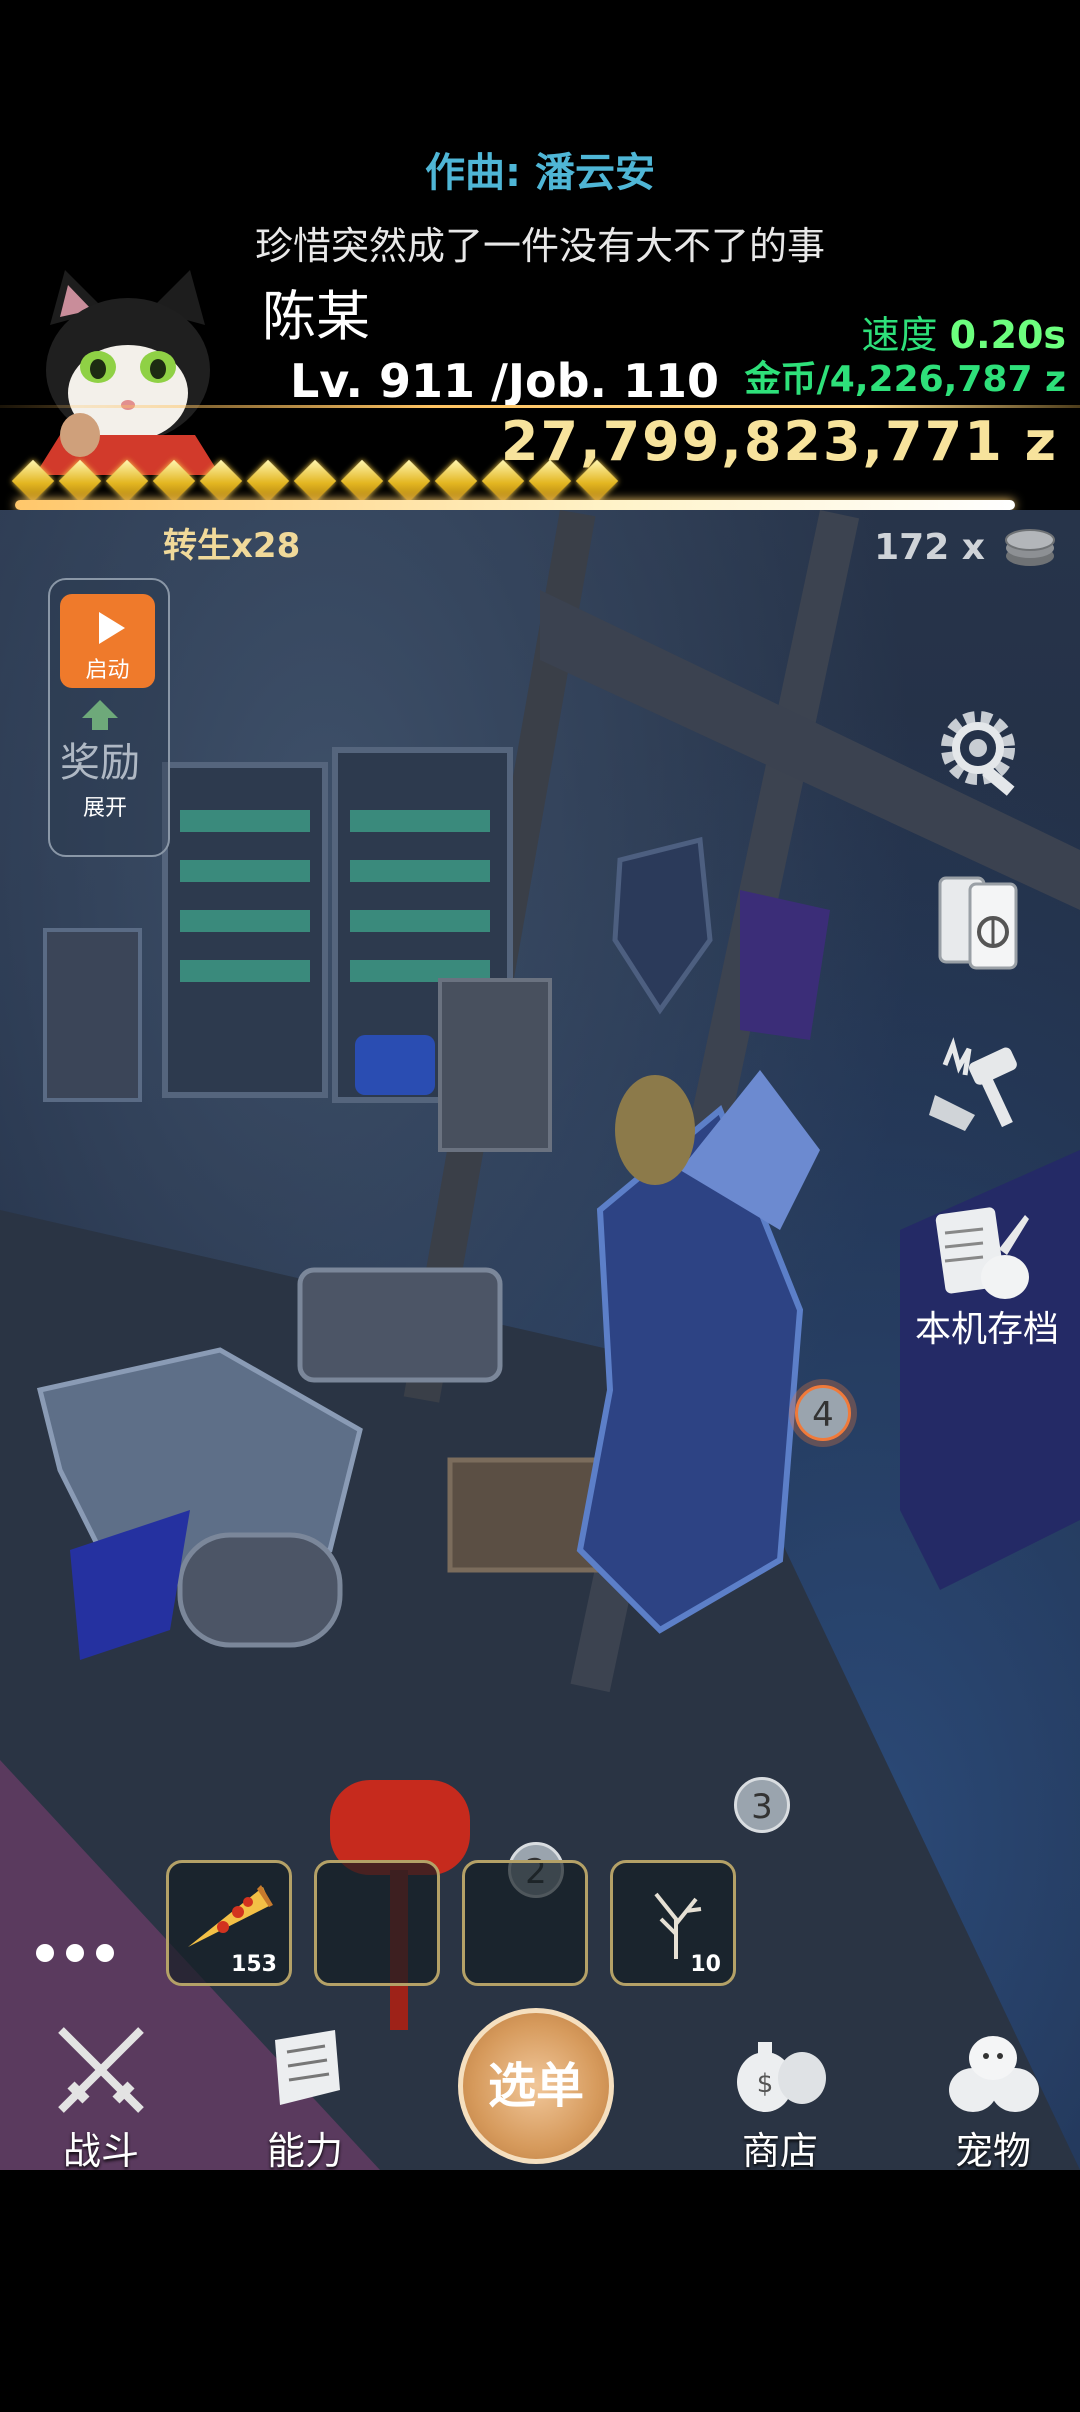 This screenshot has height=2412, width=1080. I want to click on menu-button: 选单, so click(536, 2086).